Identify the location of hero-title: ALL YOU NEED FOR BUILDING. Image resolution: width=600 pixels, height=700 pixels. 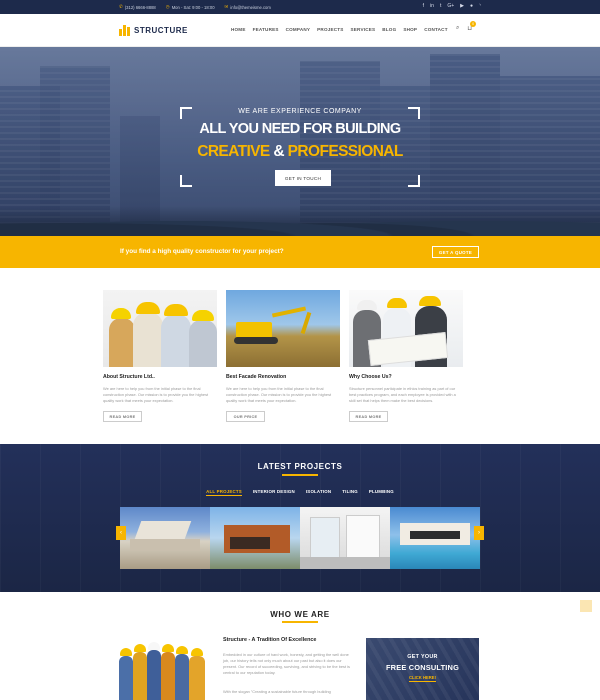
(300, 129).